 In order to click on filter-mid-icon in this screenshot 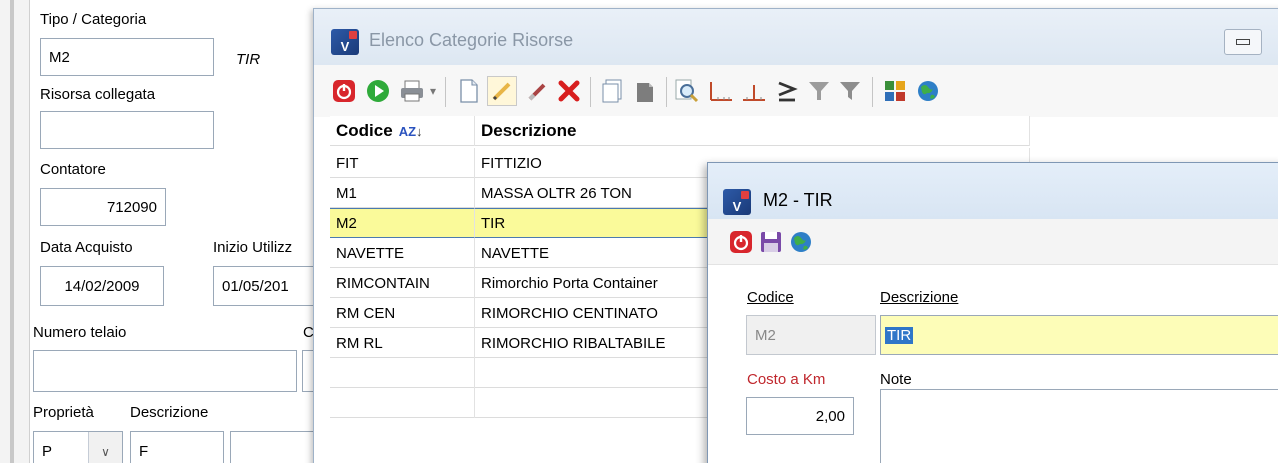, I will do `click(754, 91)`.